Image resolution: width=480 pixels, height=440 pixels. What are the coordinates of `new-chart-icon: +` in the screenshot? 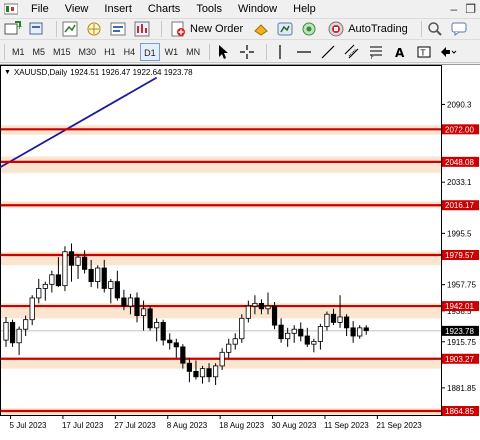 It's located at (13, 29).